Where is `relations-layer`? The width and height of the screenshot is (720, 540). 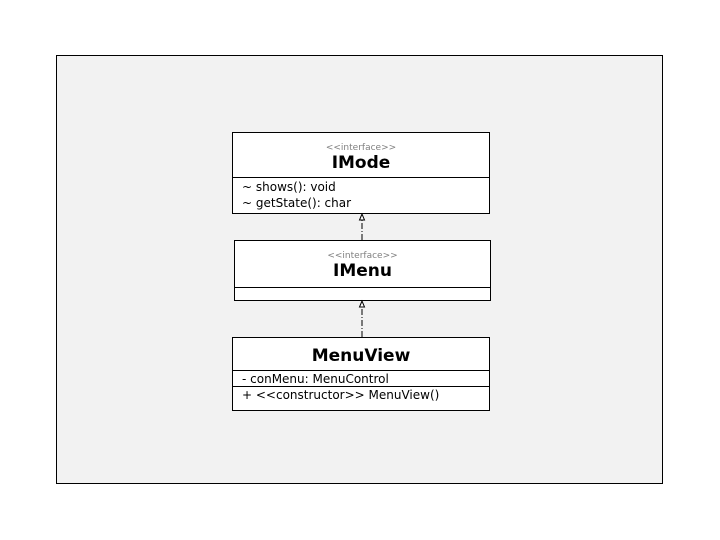
relations-layer is located at coordinates (362, 274).